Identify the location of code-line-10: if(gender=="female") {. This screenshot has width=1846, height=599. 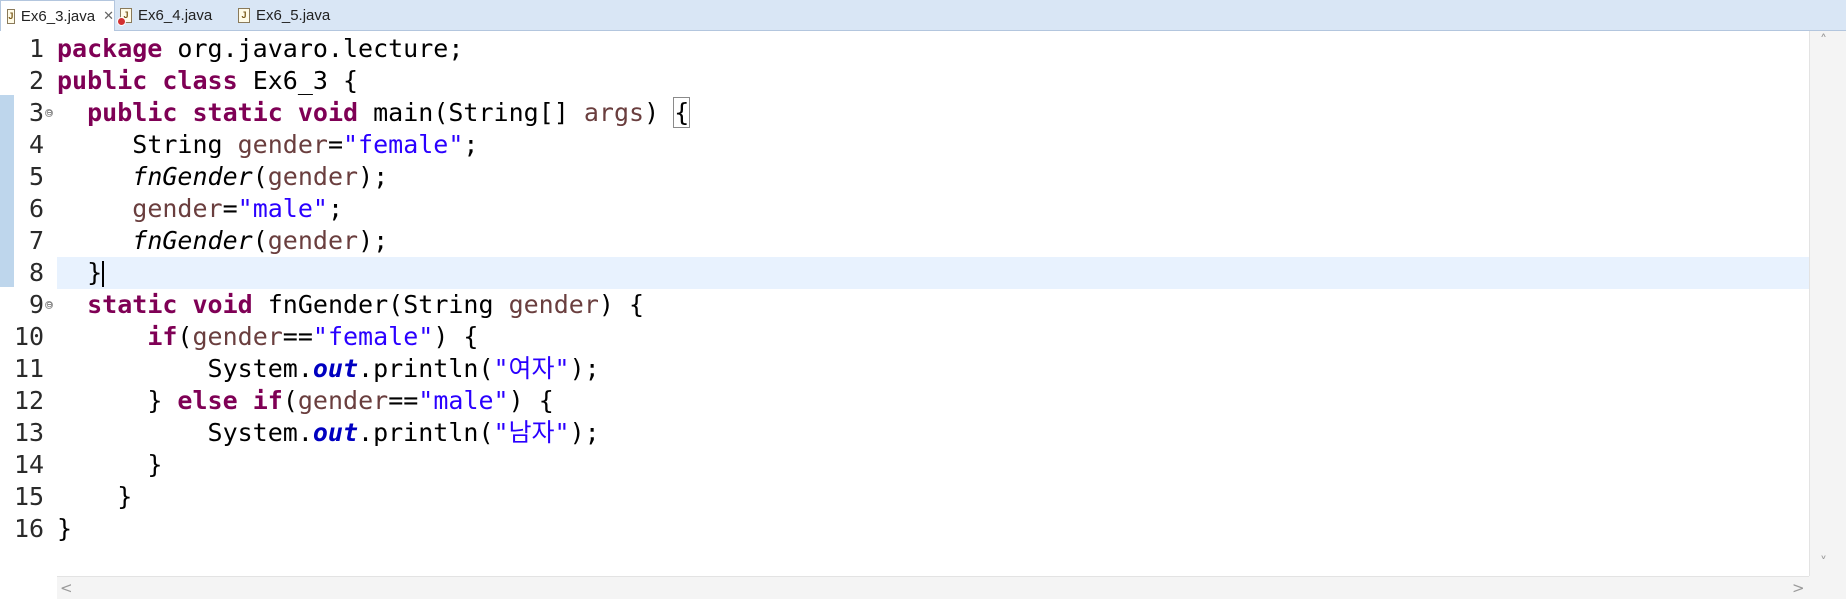
(313, 336).